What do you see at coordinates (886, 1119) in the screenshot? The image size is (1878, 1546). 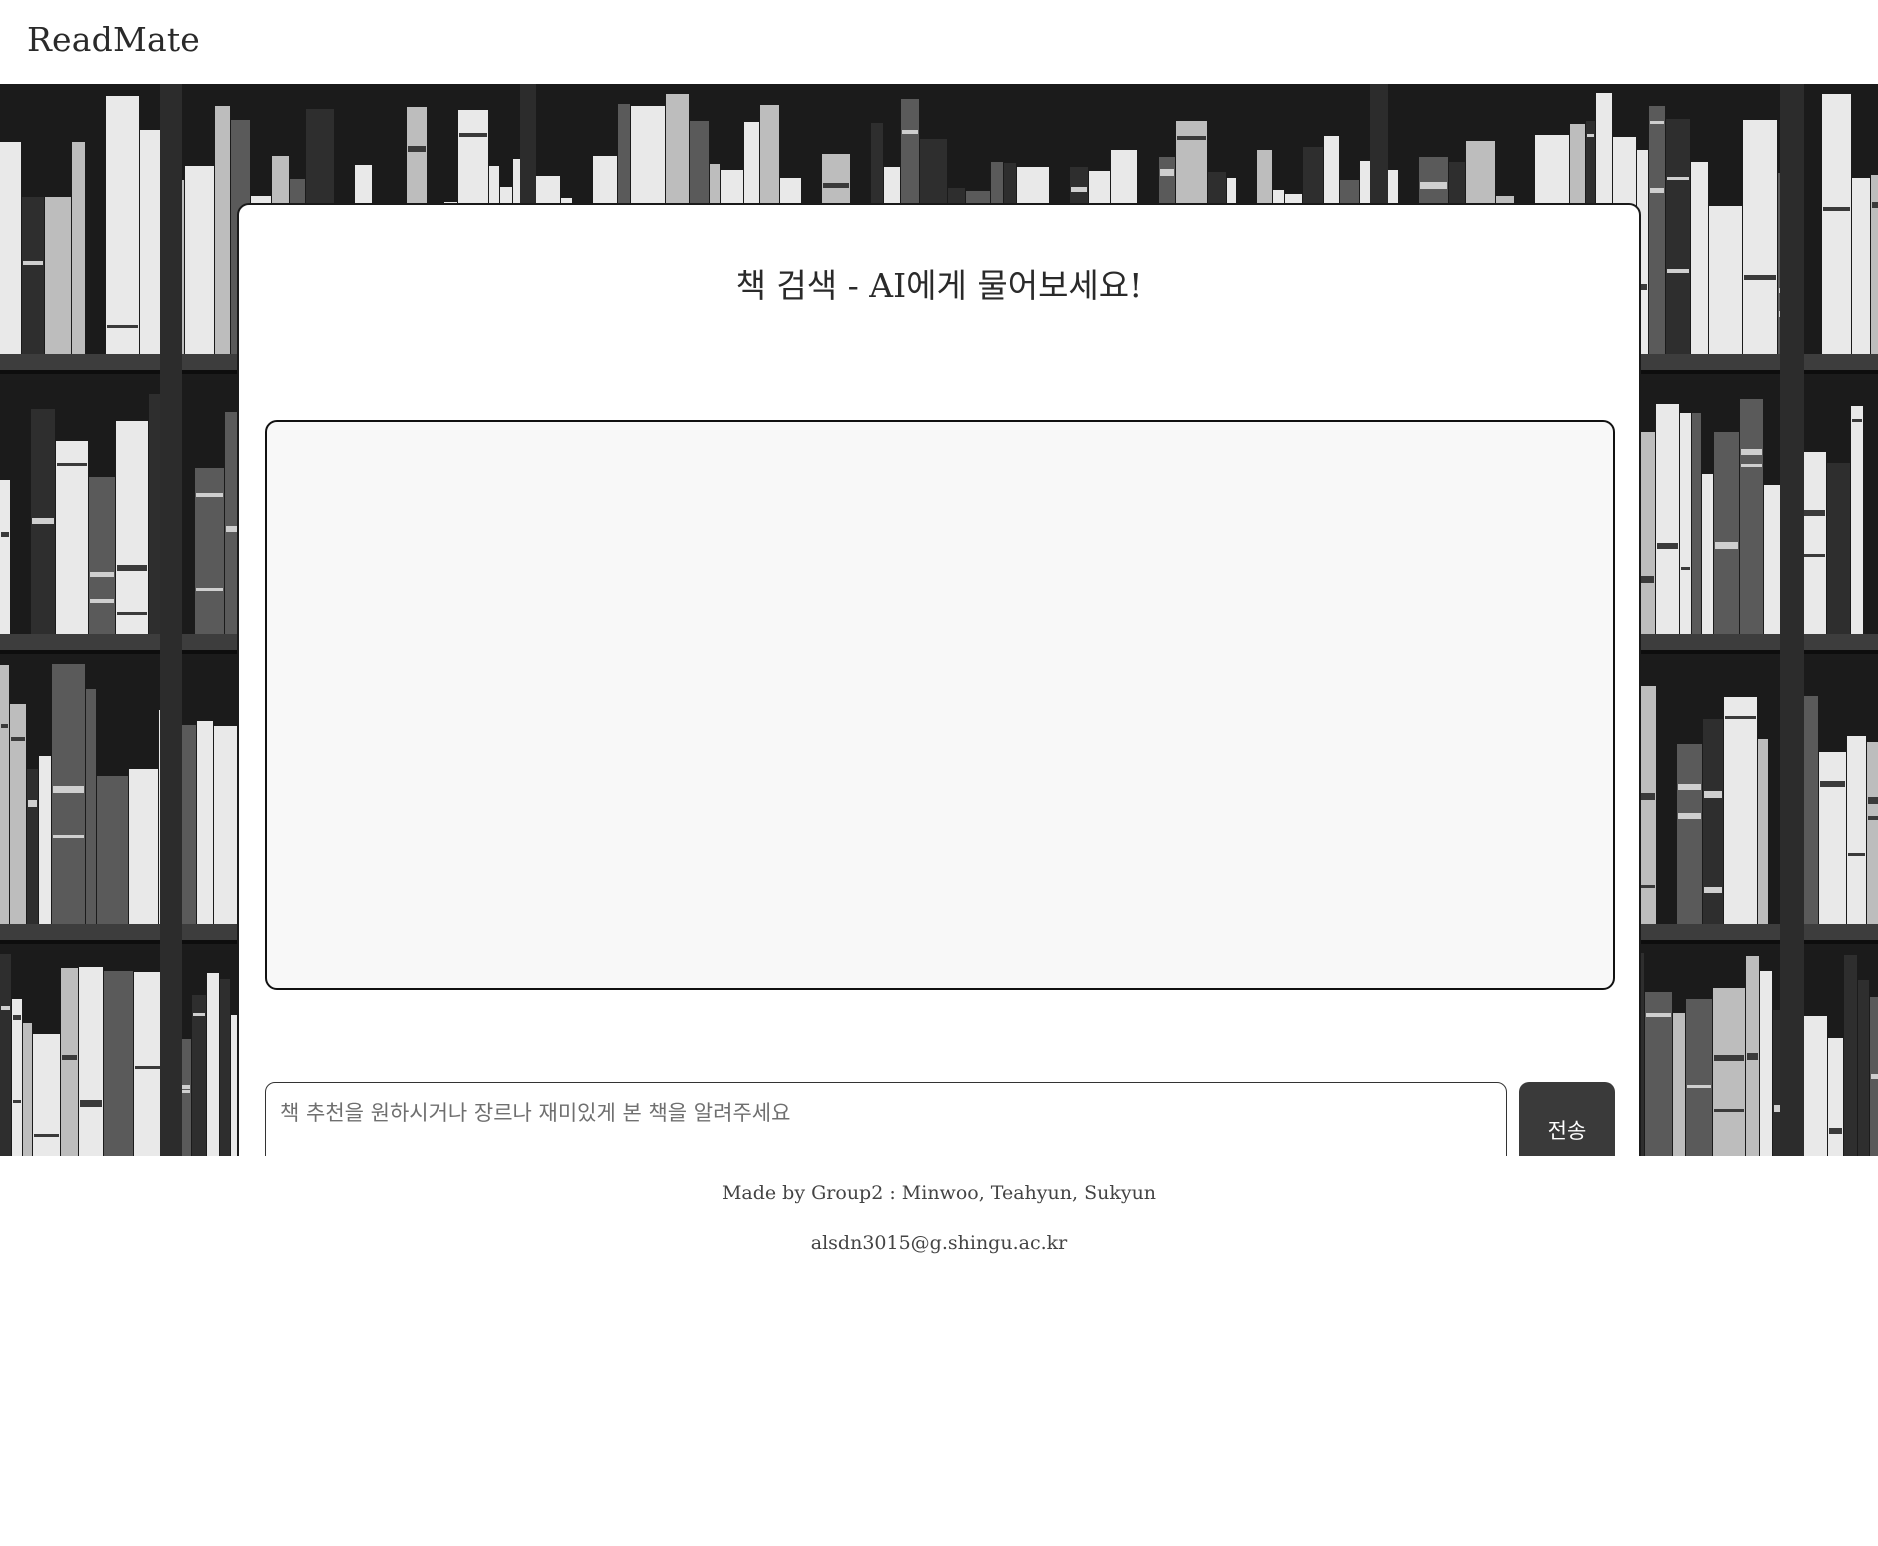 I see `book-query-input` at bounding box center [886, 1119].